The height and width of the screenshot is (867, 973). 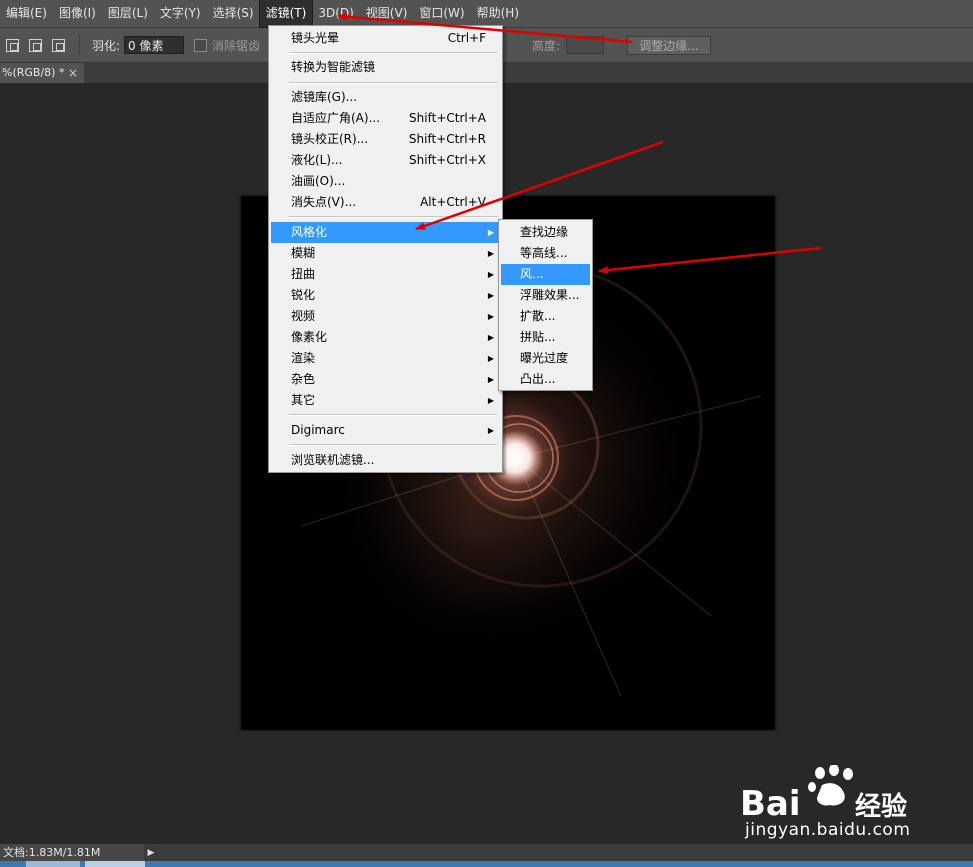 What do you see at coordinates (286, 14) in the screenshot?
I see `menu-filter: 滤镜(T)` at bounding box center [286, 14].